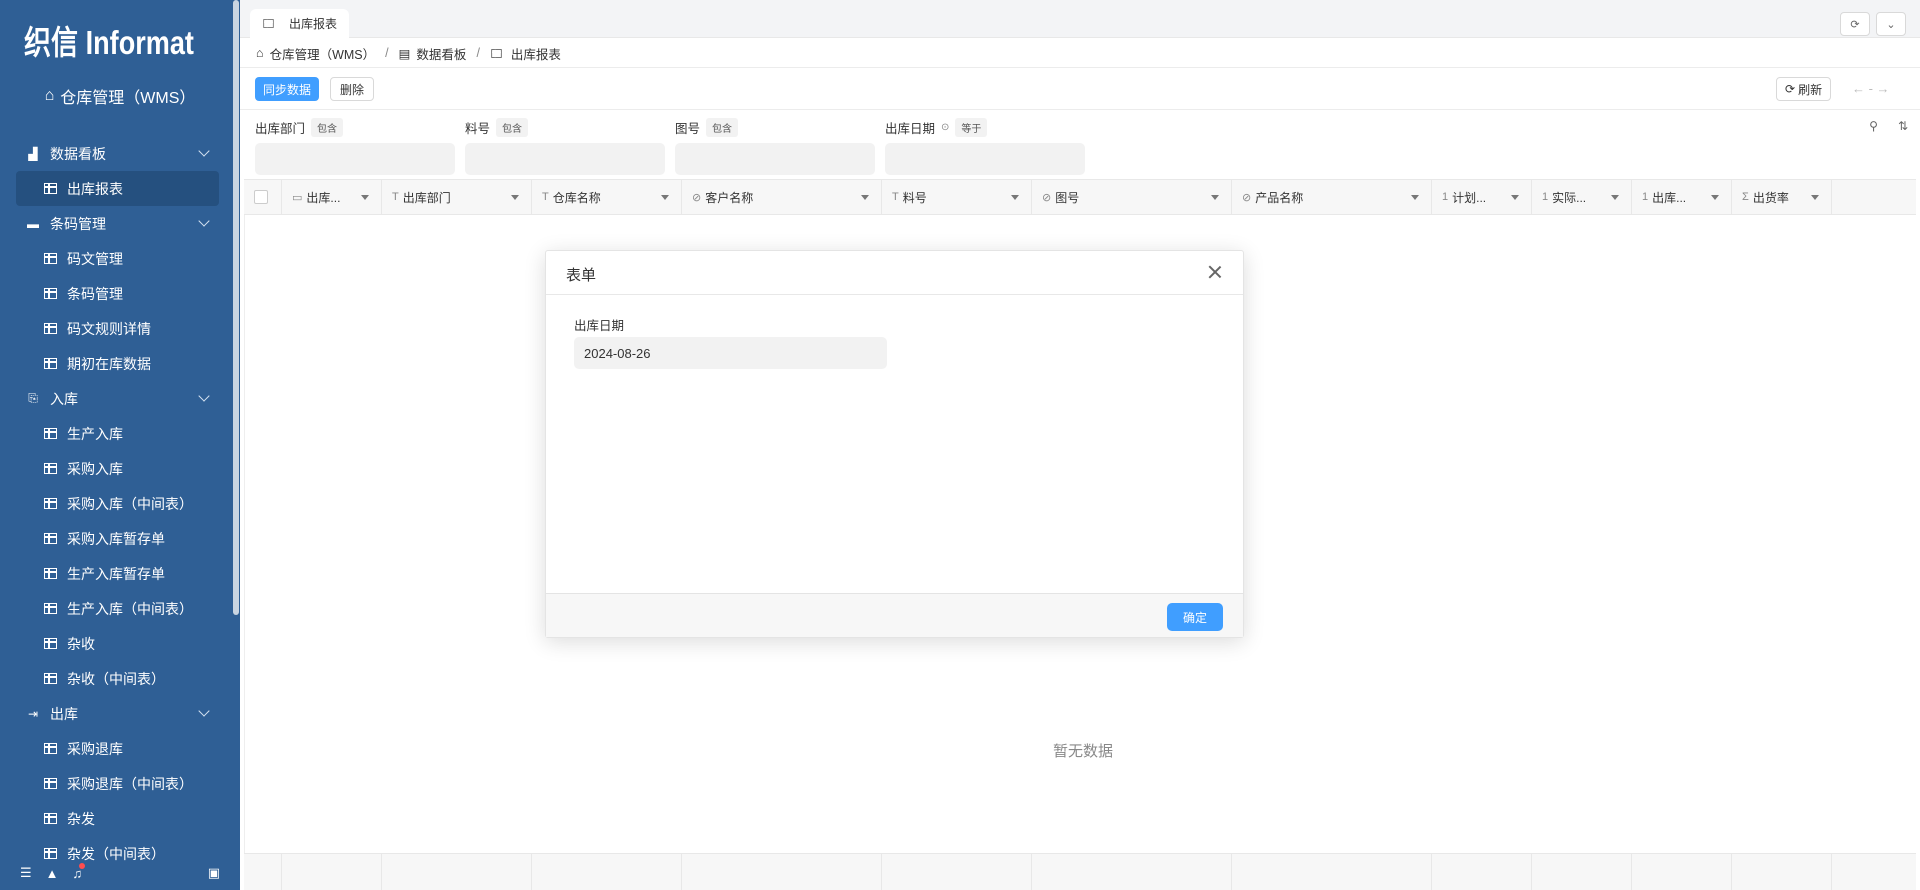  I want to click on breadcrumb: ⌂ 仓库管理（WMS） / ▤ 数据看板 / 出库报表, so click(408, 53).